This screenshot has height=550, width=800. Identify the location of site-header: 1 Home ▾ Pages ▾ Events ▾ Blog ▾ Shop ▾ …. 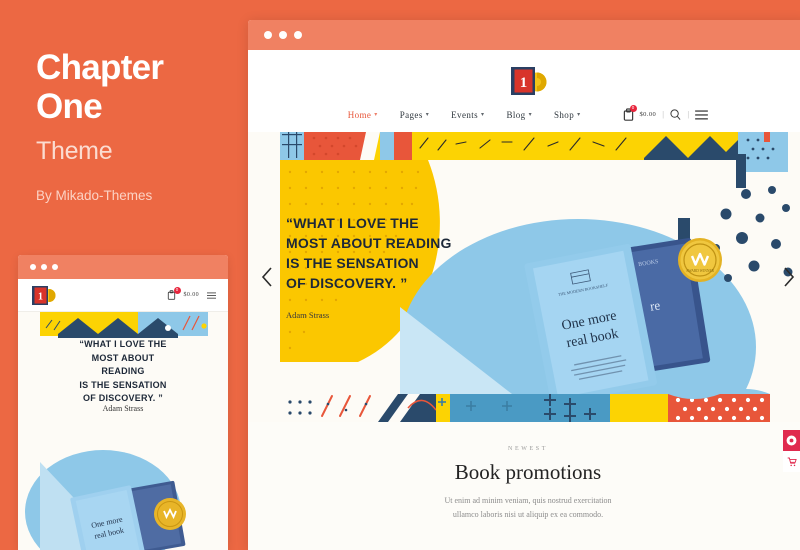
(524, 91).